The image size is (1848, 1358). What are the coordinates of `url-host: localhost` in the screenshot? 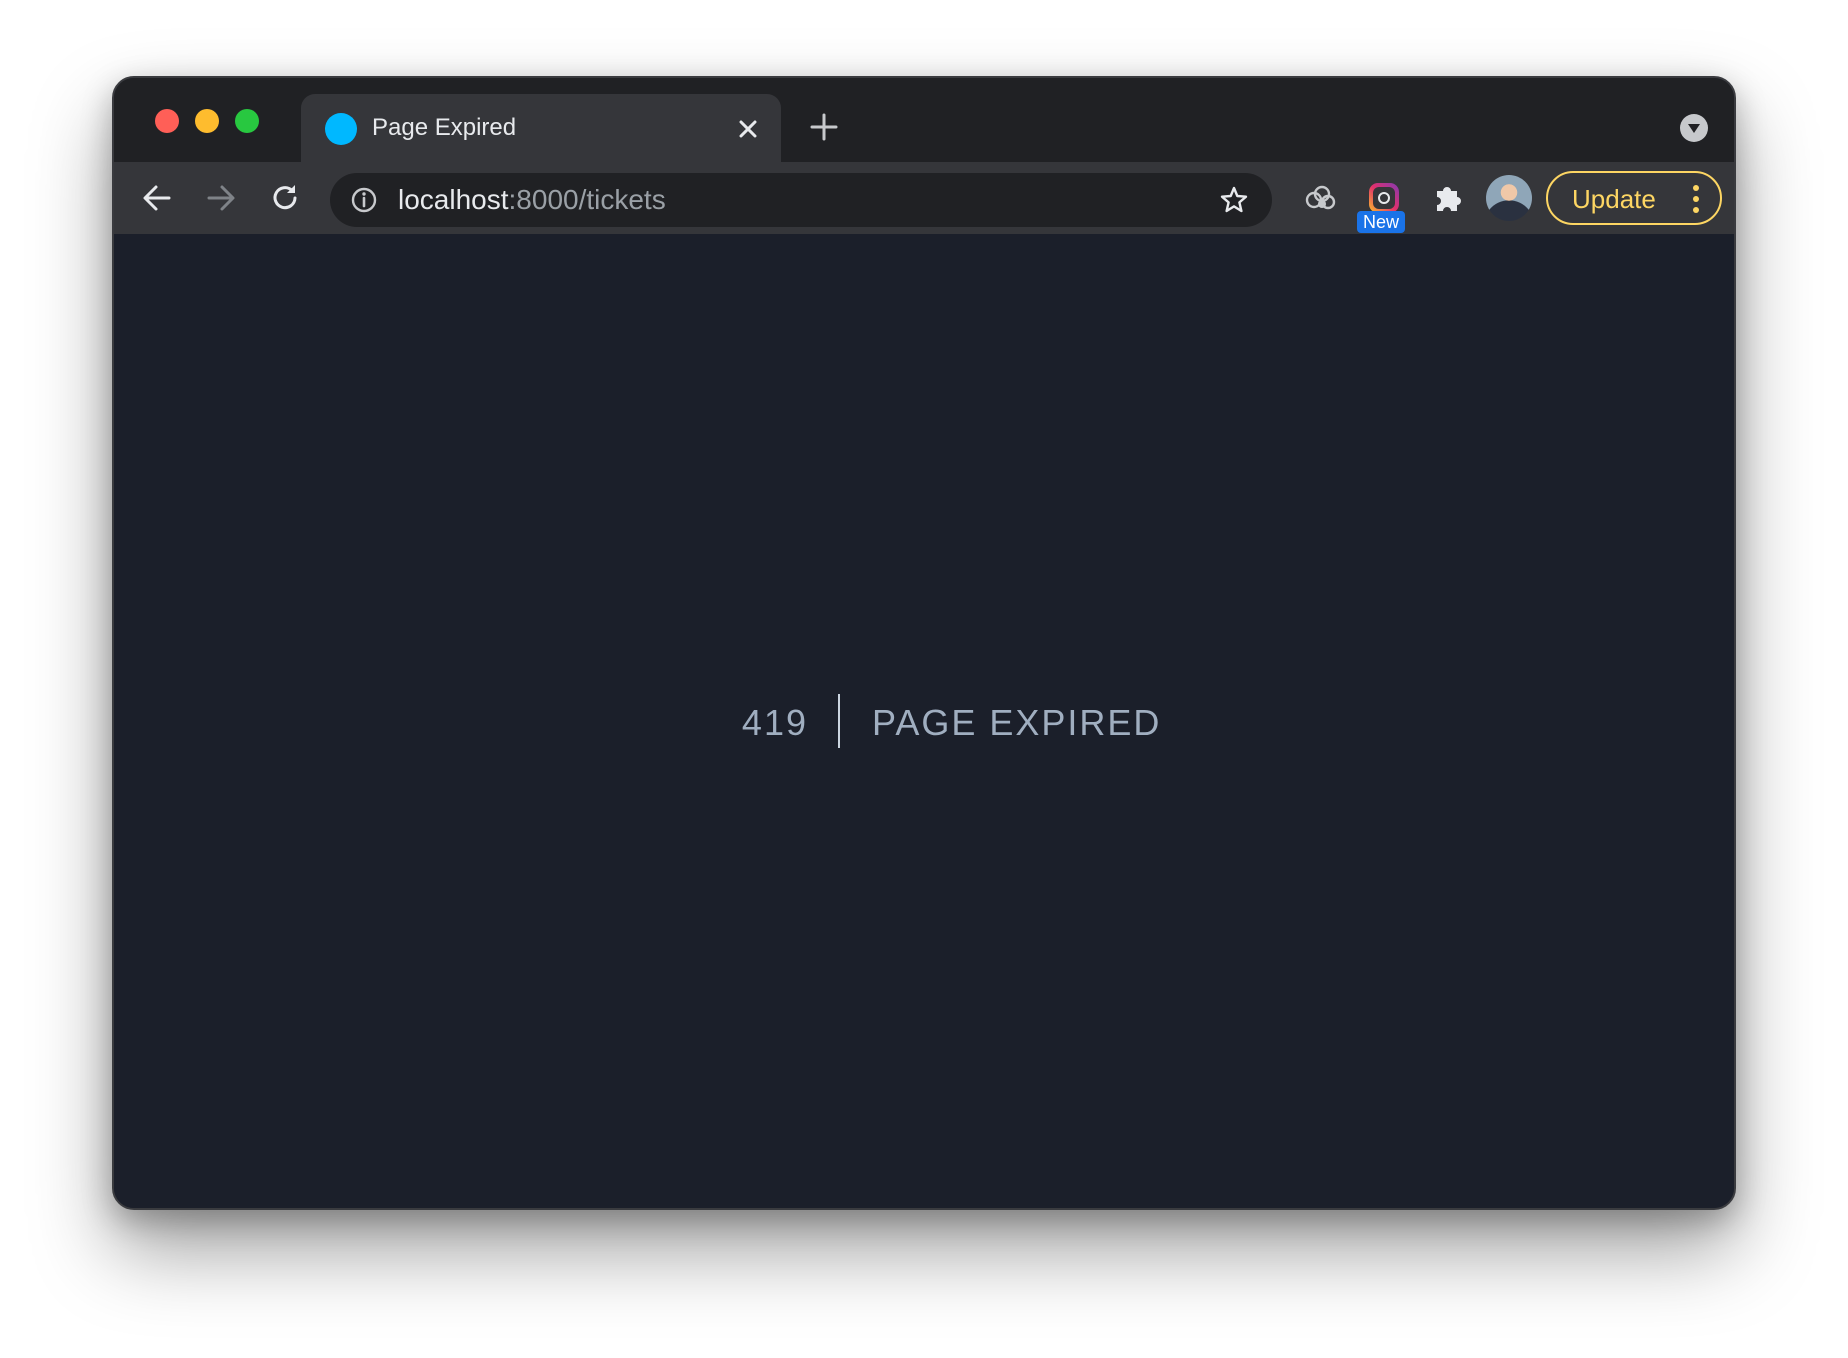 It's located at (453, 199).